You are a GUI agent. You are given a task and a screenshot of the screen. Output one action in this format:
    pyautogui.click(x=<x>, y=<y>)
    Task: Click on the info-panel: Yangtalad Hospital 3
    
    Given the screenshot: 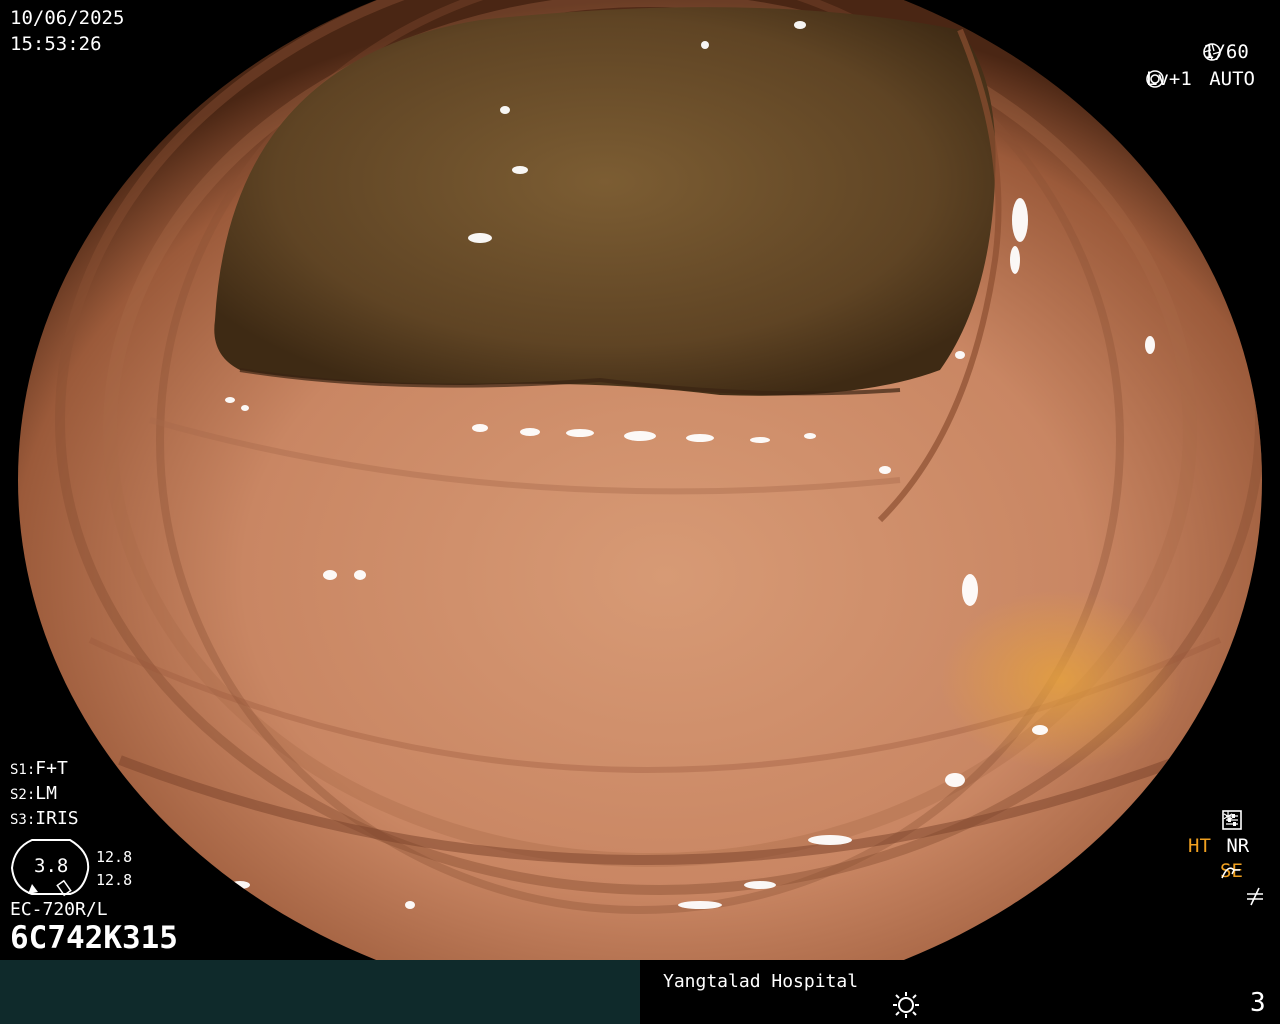 What is the action you would take?
    pyautogui.click(x=960, y=992)
    